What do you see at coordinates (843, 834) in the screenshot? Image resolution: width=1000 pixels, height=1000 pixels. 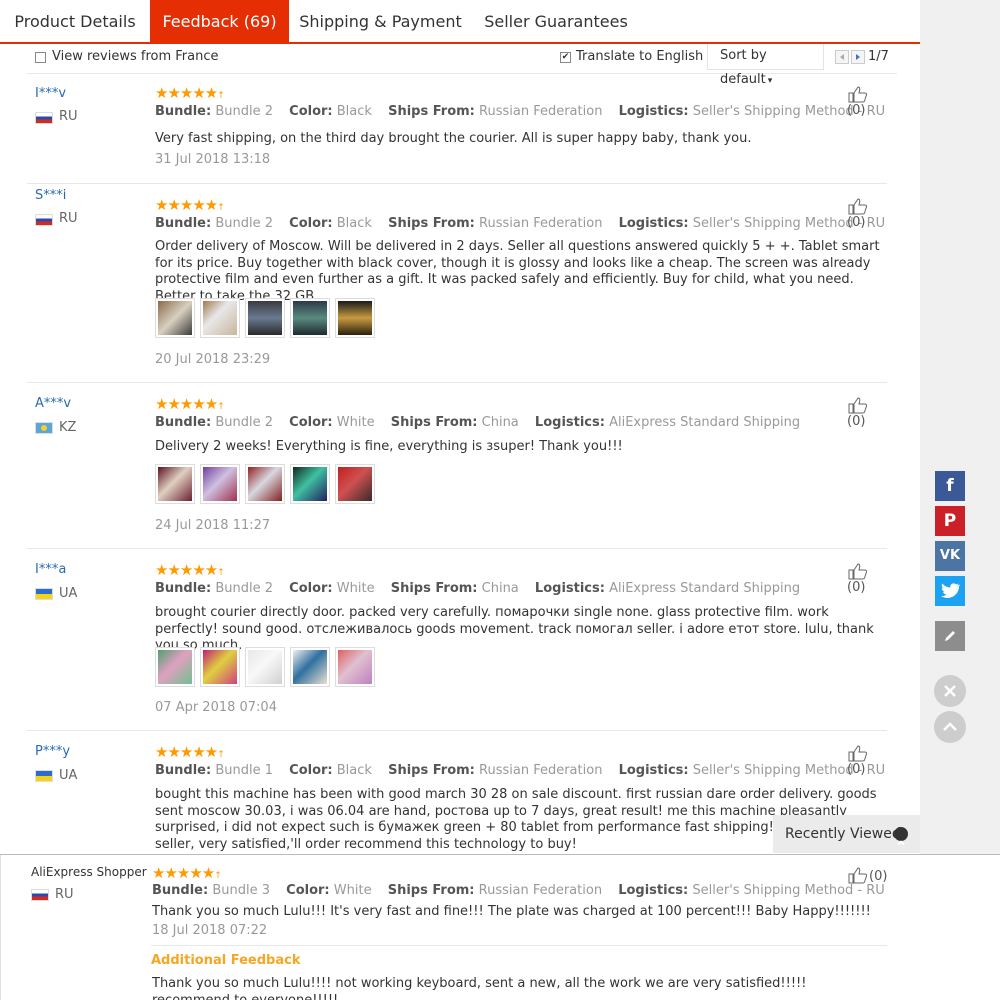 I see `recently-viewed-label: Recently Viewed` at bounding box center [843, 834].